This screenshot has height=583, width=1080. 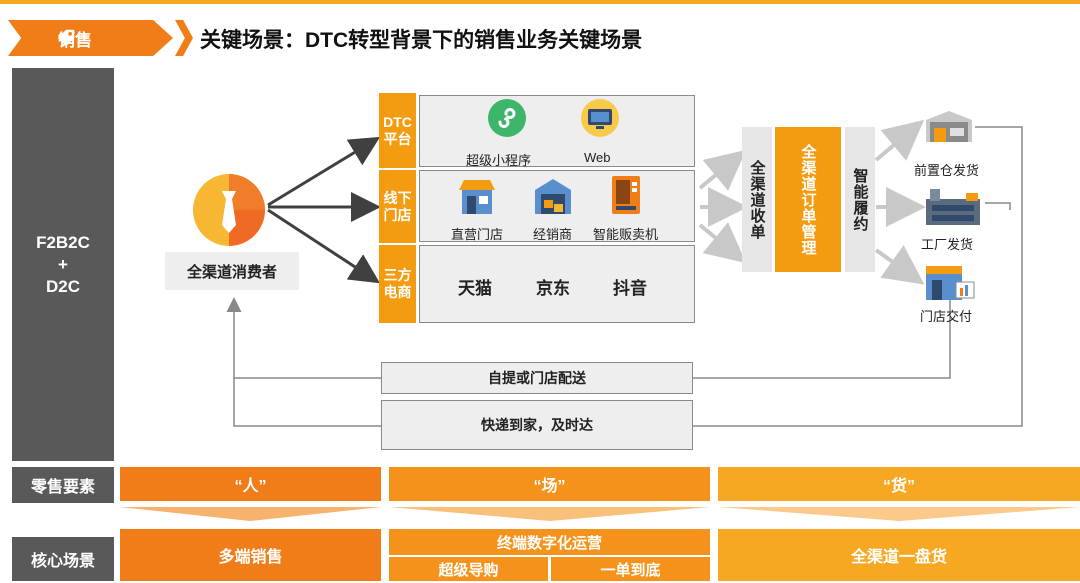 What do you see at coordinates (557, 131) in the screenshot?
I see `channel-dtc-box` at bounding box center [557, 131].